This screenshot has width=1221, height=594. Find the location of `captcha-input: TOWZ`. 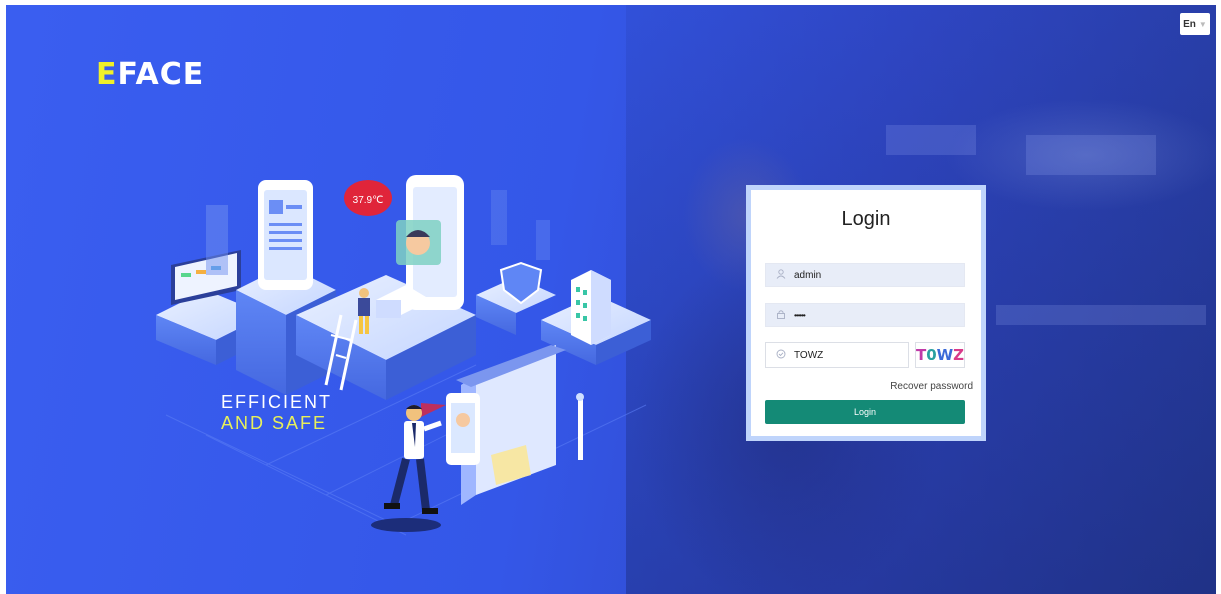

captcha-input: TOWZ is located at coordinates (837, 355).